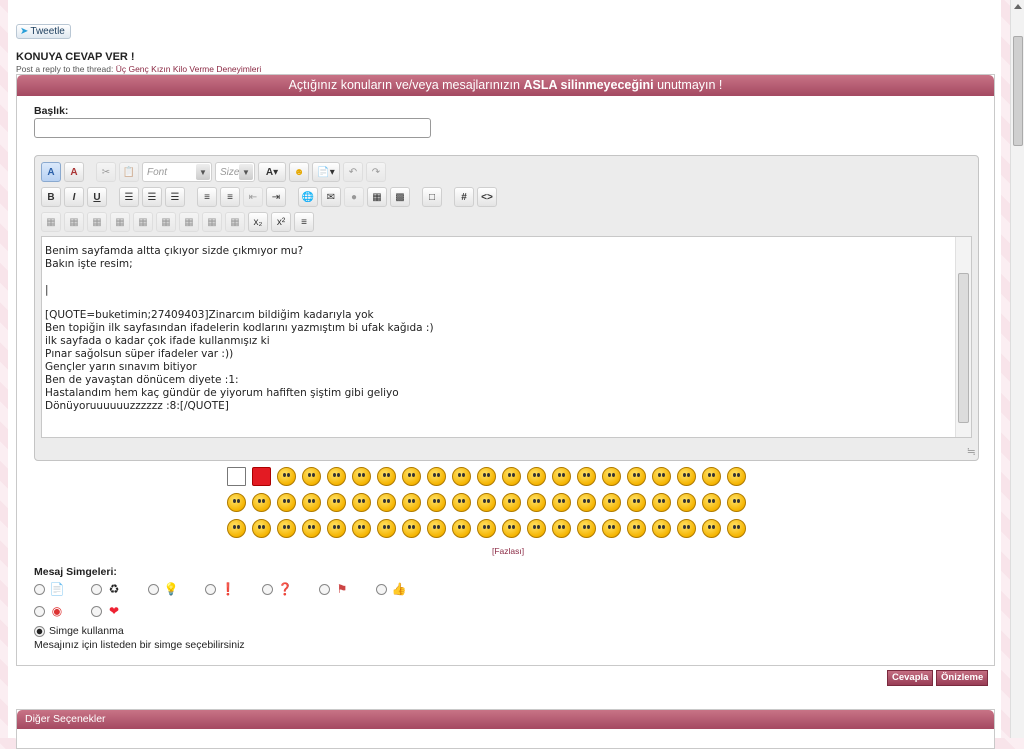 This screenshot has width=1024, height=749. What do you see at coordinates (258, 222) in the screenshot?
I see `subscript-icon: x₂` at bounding box center [258, 222].